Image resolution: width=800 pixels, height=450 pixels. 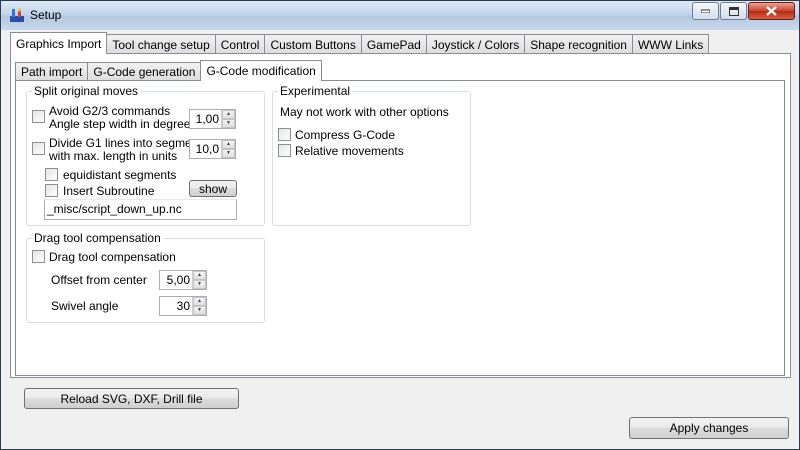 What do you see at coordinates (393, 44) in the screenshot?
I see `tab-gamepad: GamePad` at bounding box center [393, 44].